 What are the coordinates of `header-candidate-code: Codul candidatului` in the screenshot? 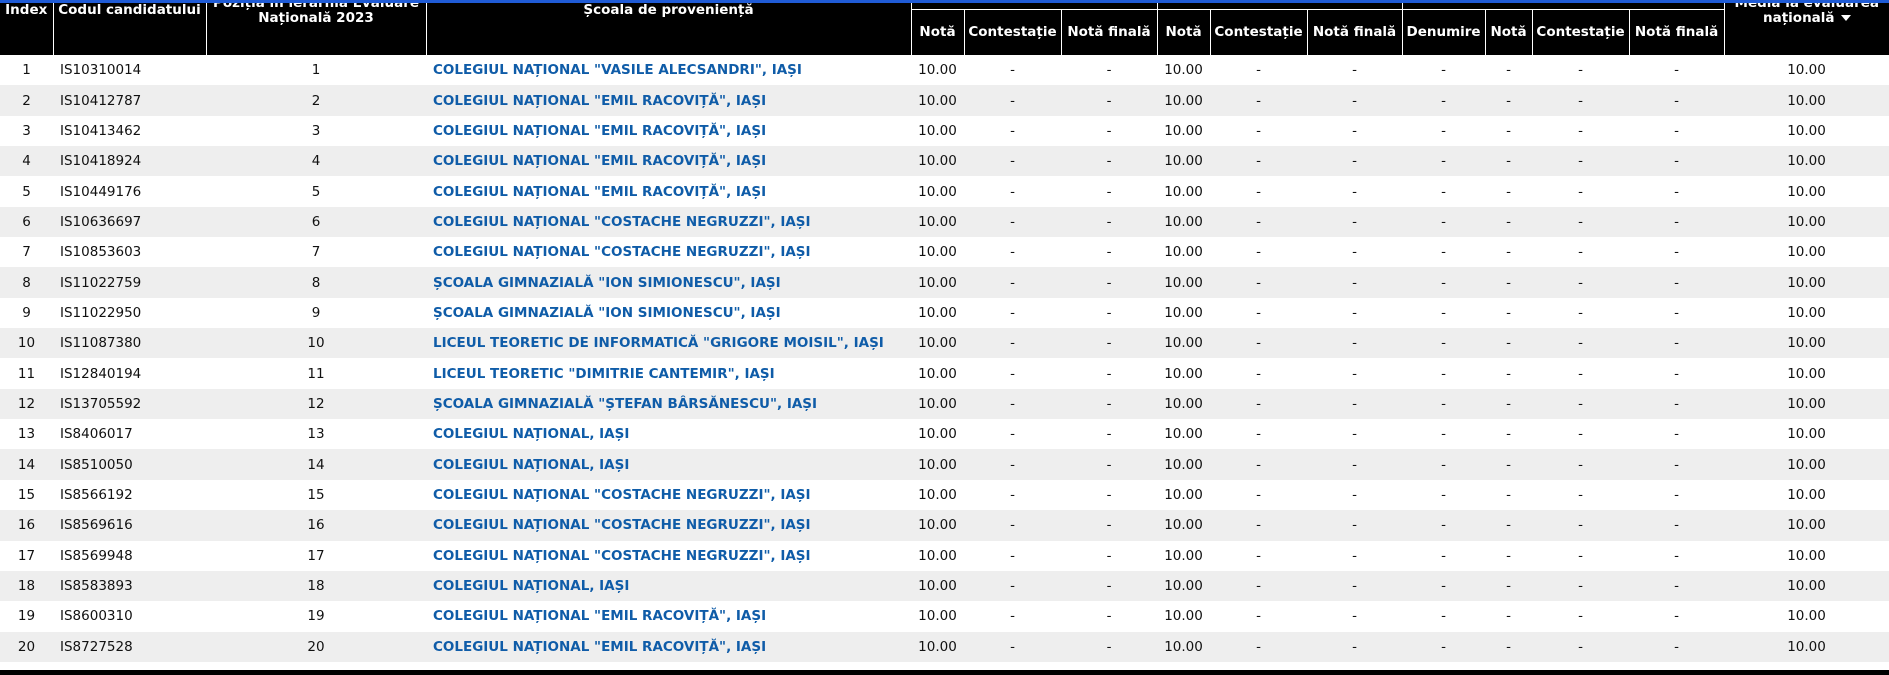 It's located at (130, 29).